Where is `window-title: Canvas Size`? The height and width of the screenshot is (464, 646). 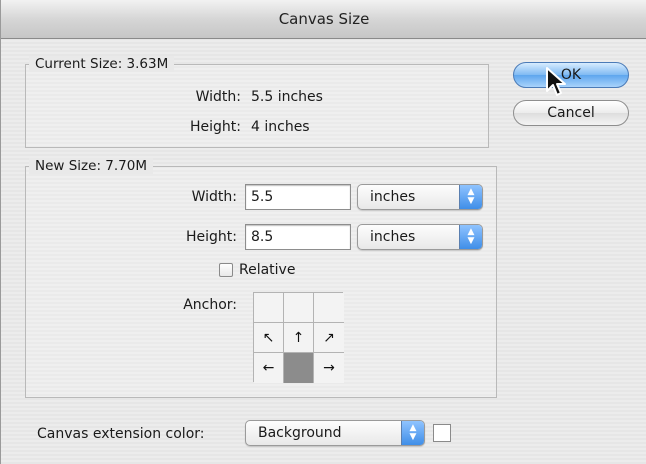
window-title: Canvas Size is located at coordinates (323, 19).